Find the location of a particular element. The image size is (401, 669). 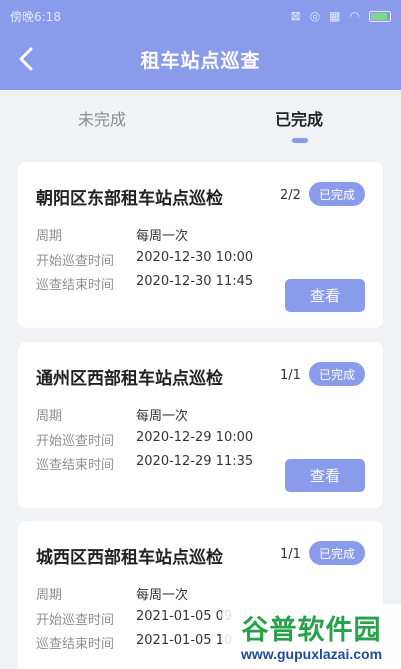

watermark-url: www.gupuxlazai.com is located at coordinates (311, 654).